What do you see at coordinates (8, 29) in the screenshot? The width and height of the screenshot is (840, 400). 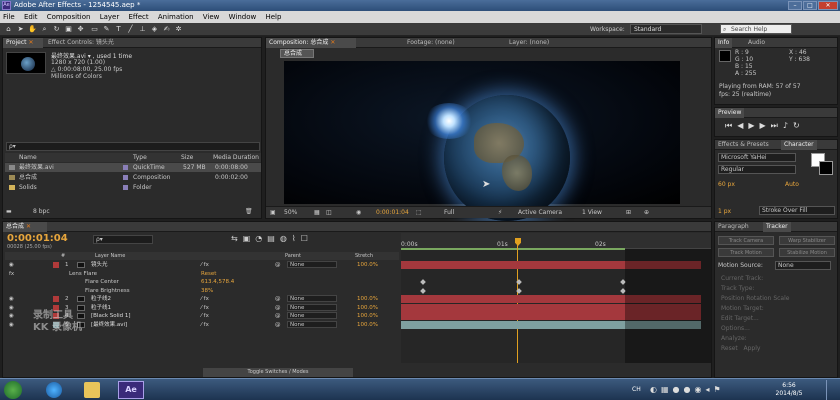 I see `home-icon: ⌂` at bounding box center [8, 29].